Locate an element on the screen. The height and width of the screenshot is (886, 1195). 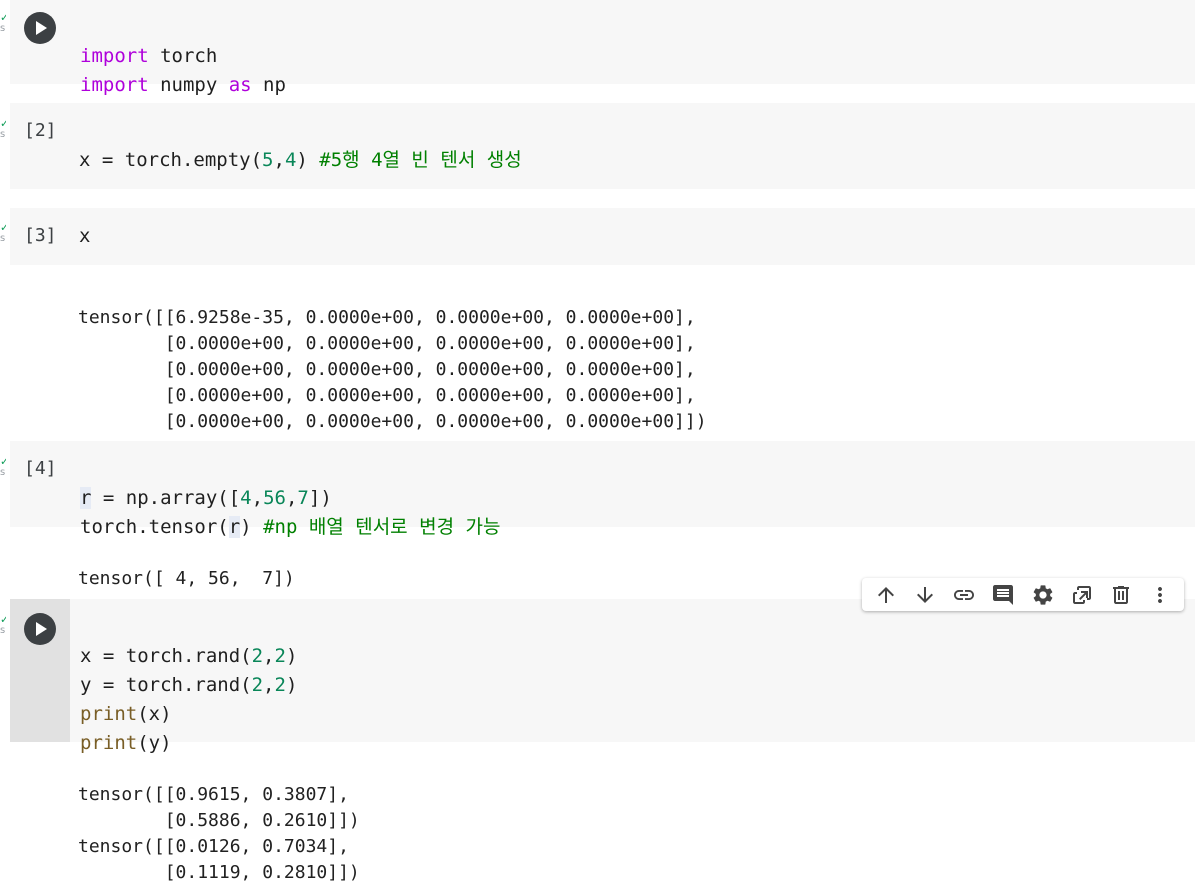
add-comment-button is located at coordinates (1003, 595).